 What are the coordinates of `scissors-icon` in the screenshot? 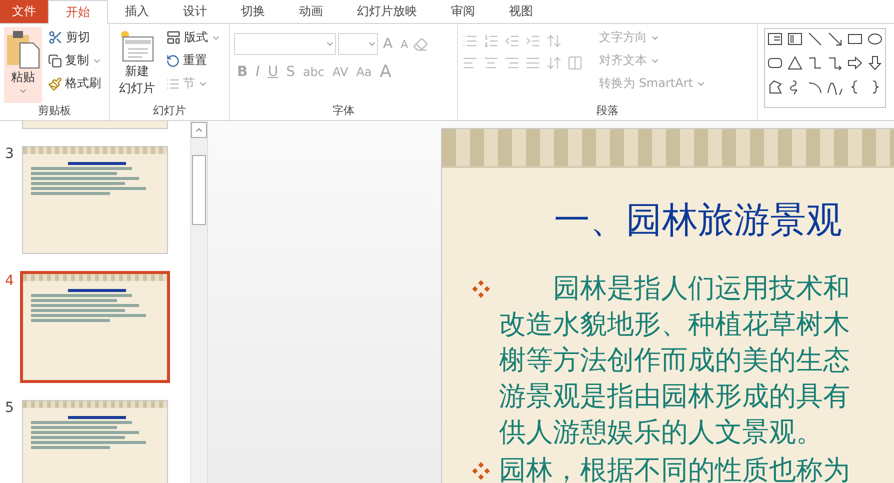 It's located at (55, 37).